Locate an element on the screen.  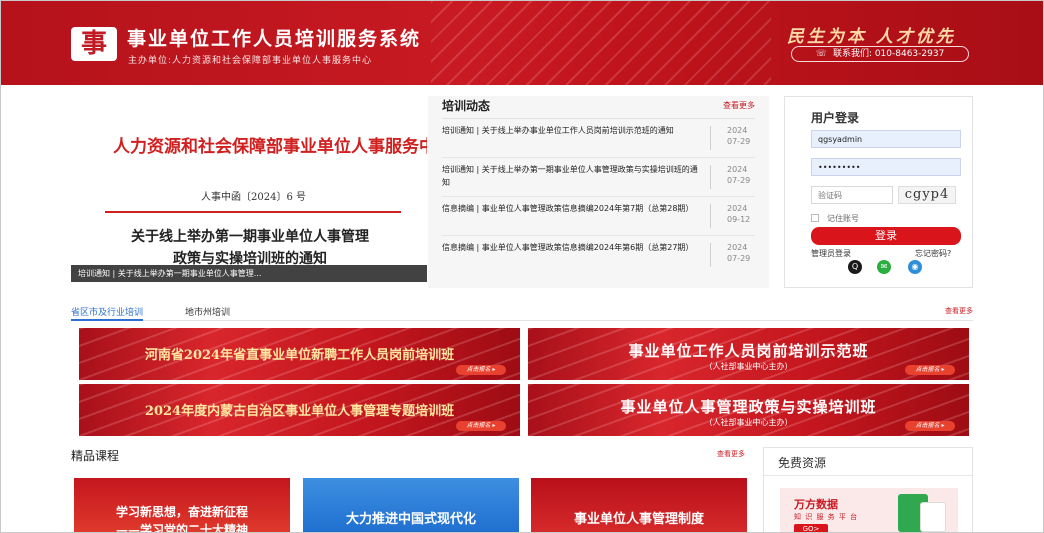
banner-title: 2024年度内蒙古自治区事业单位人事管理专题培训班 is located at coordinates (299, 411).